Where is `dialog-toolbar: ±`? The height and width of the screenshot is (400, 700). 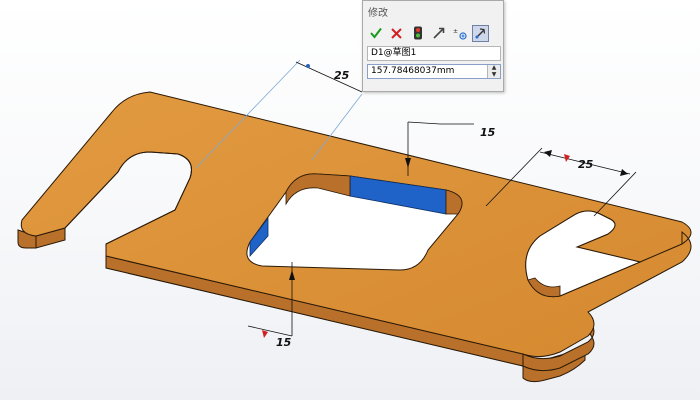
dialog-toolbar: ± is located at coordinates (434, 33).